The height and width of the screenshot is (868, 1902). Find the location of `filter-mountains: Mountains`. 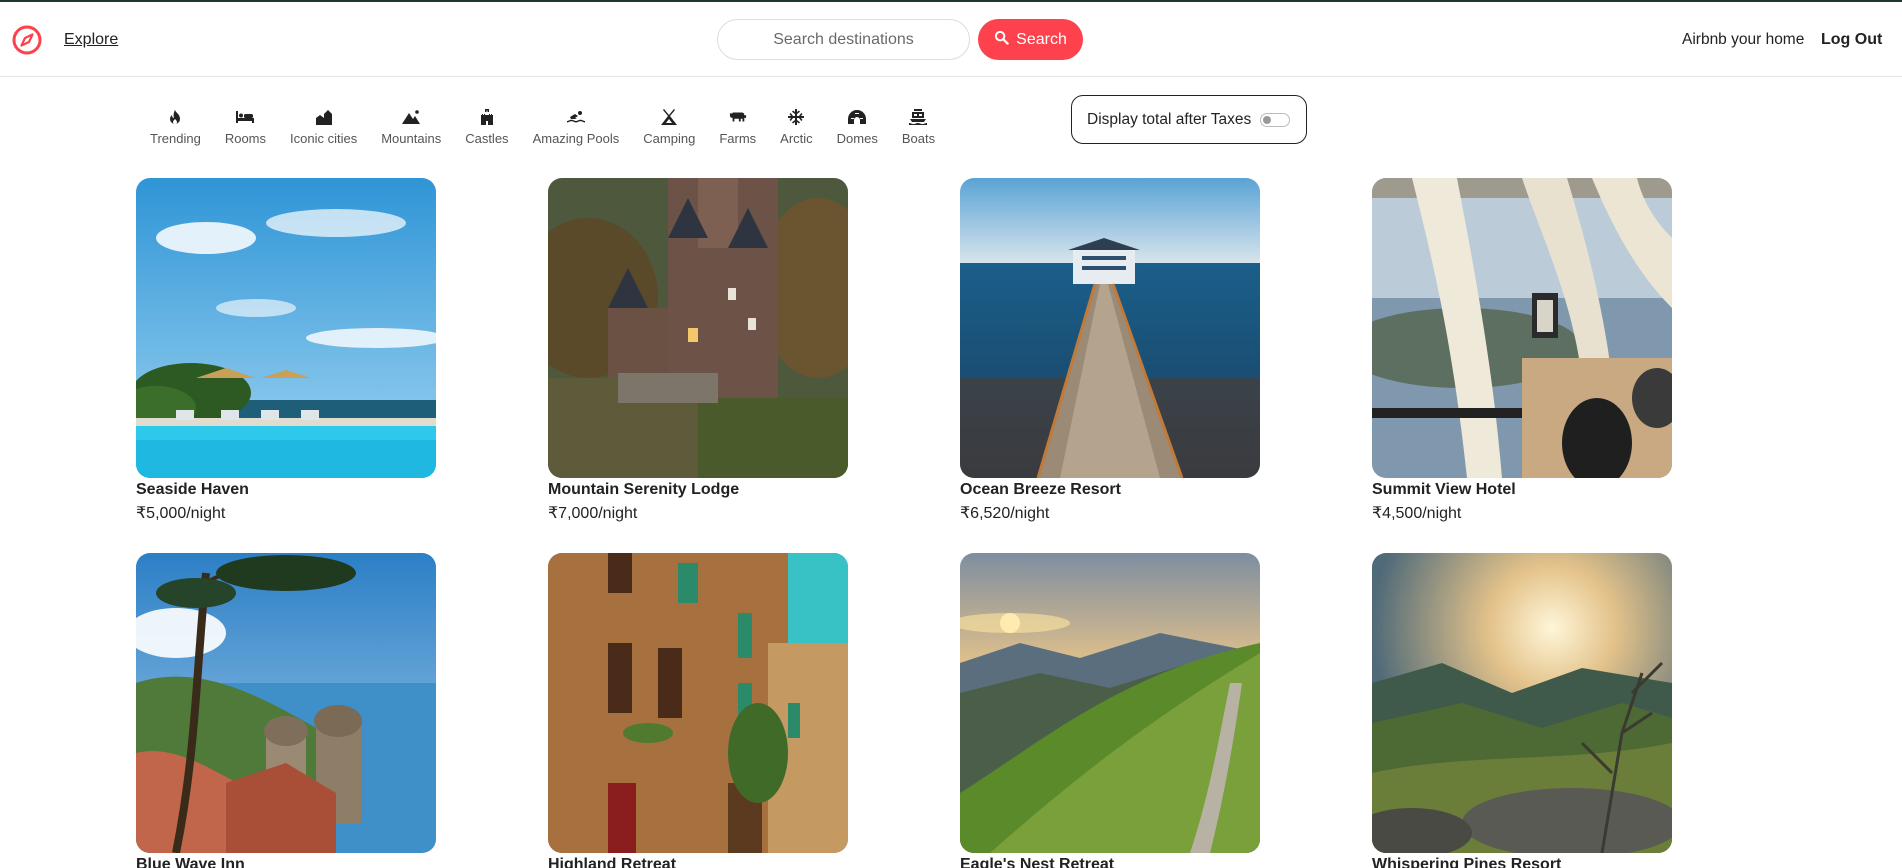

filter-mountains: Mountains is located at coordinates (411, 130).